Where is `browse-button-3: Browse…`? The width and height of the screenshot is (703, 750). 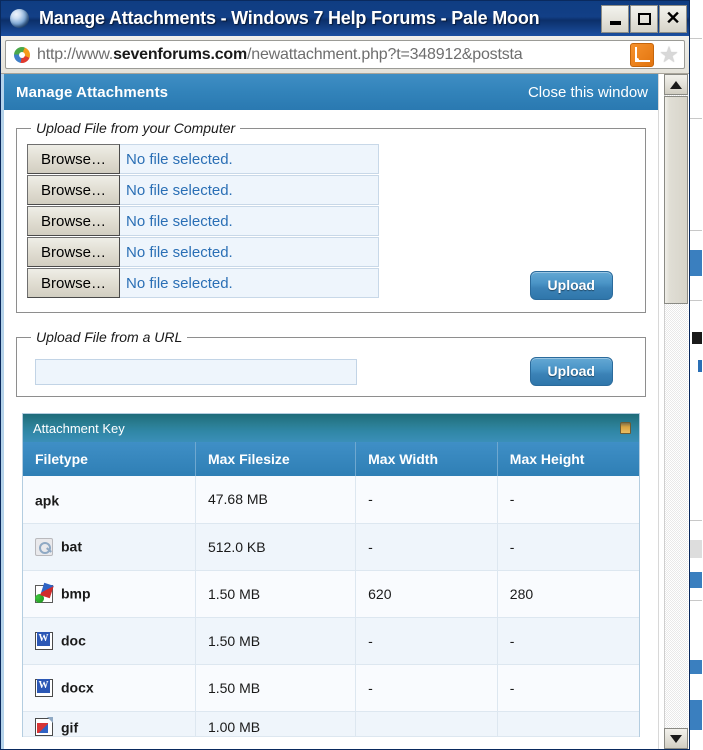 browse-button-3: Browse… is located at coordinates (73, 221).